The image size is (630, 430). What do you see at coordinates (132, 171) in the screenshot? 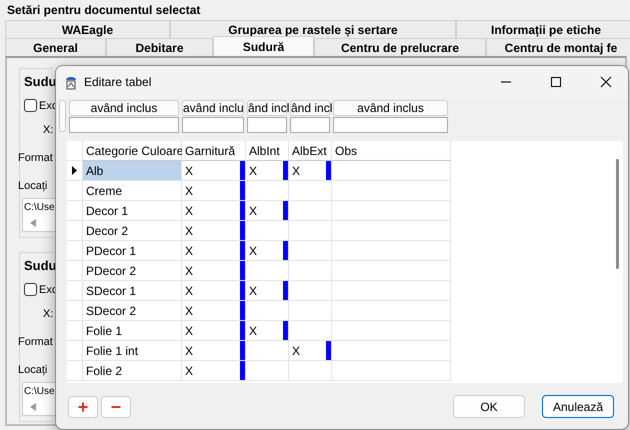
I see `table-cell: Alb` at bounding box center [132, 171].